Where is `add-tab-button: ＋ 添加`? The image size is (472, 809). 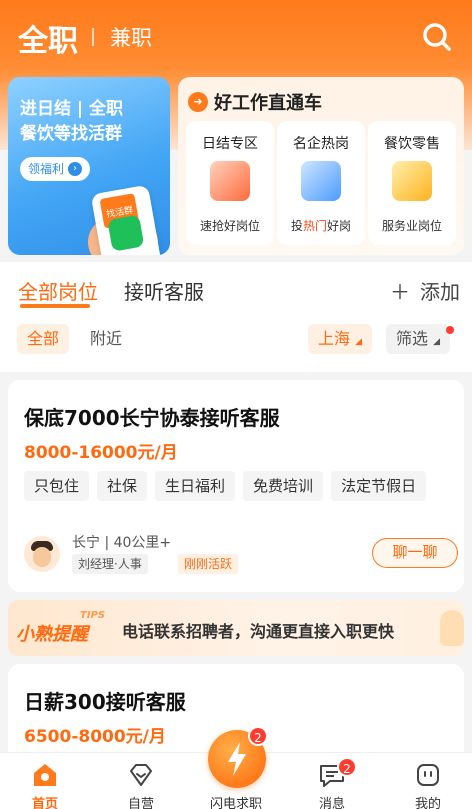
add-tab-button: ＋ 添加 is located at coordinates (425, 290).